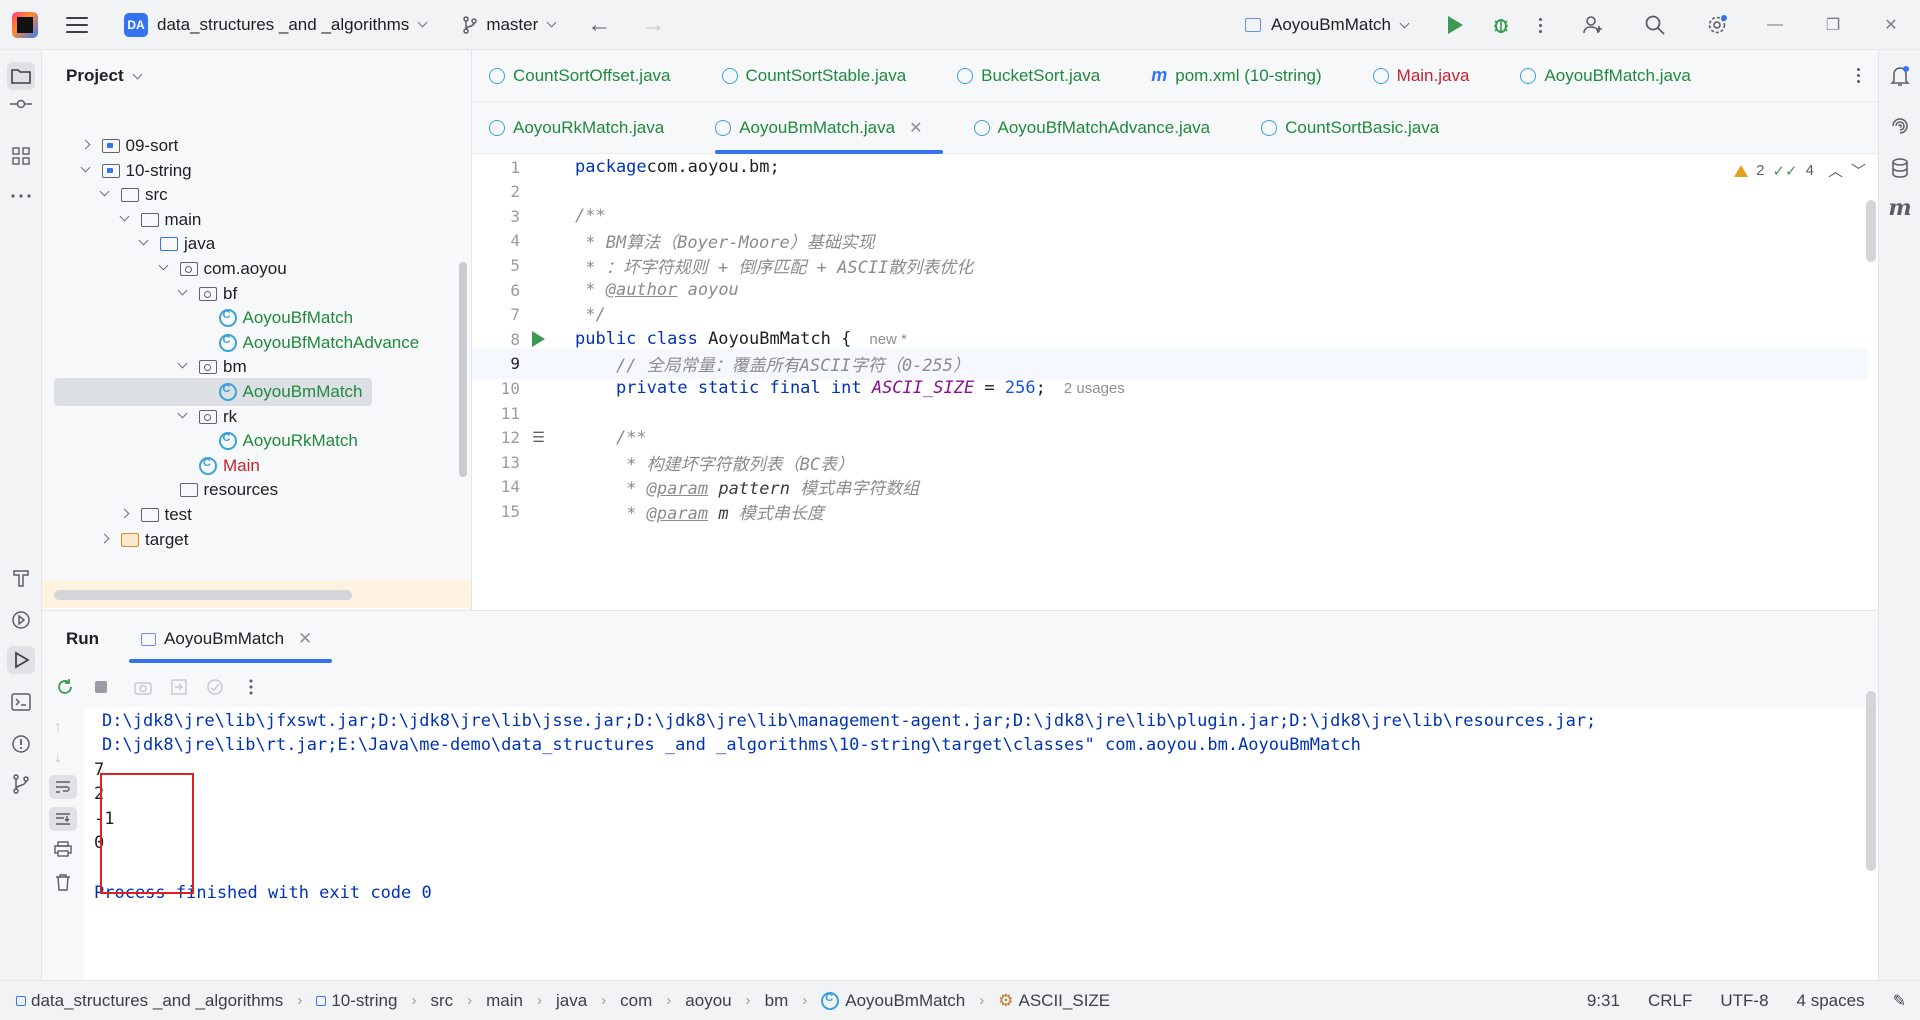 The height and width of the screenshot is (1020, 1920). Describe the element at coordinates (251, 687) in the screenshot. I see `more-run-actions-icon` at that location.